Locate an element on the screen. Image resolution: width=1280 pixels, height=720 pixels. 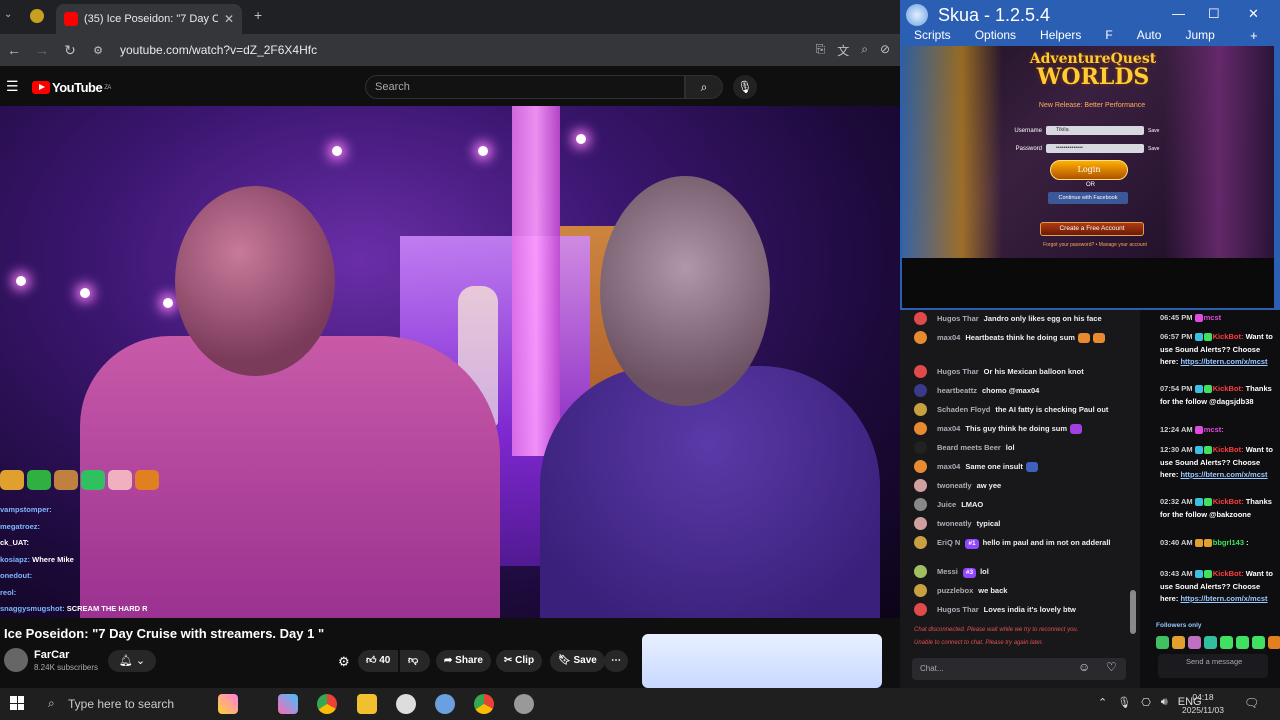
search-icon: ⌕ is located at coordinates (704, 87).